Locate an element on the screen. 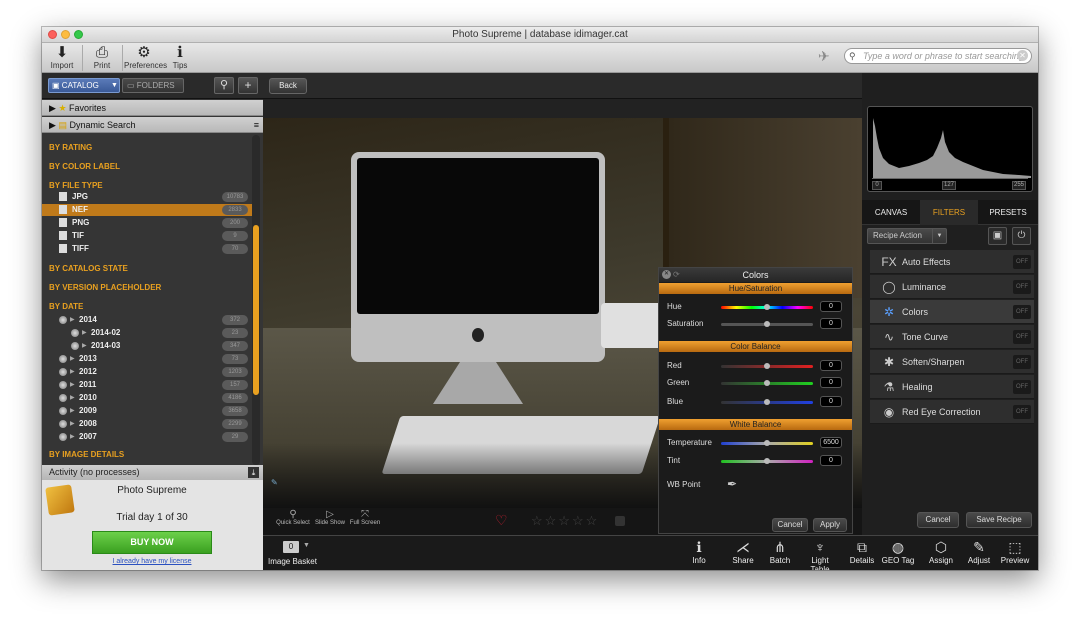  histogram-black-point: 0 is located at coordinates (877, 185).